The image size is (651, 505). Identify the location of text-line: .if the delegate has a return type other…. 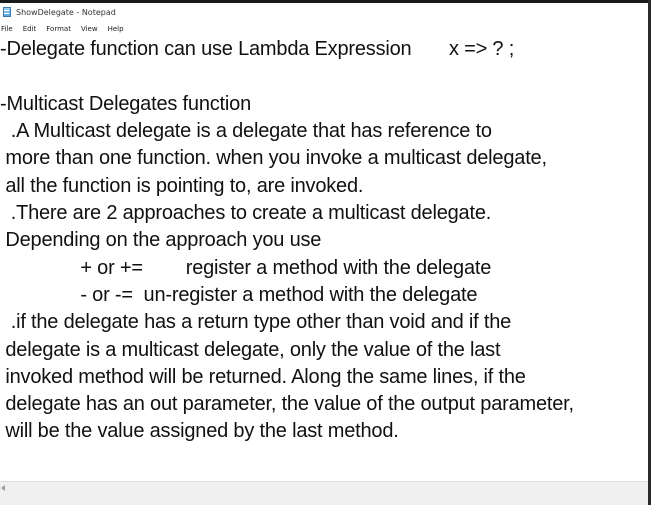
(256, 322).